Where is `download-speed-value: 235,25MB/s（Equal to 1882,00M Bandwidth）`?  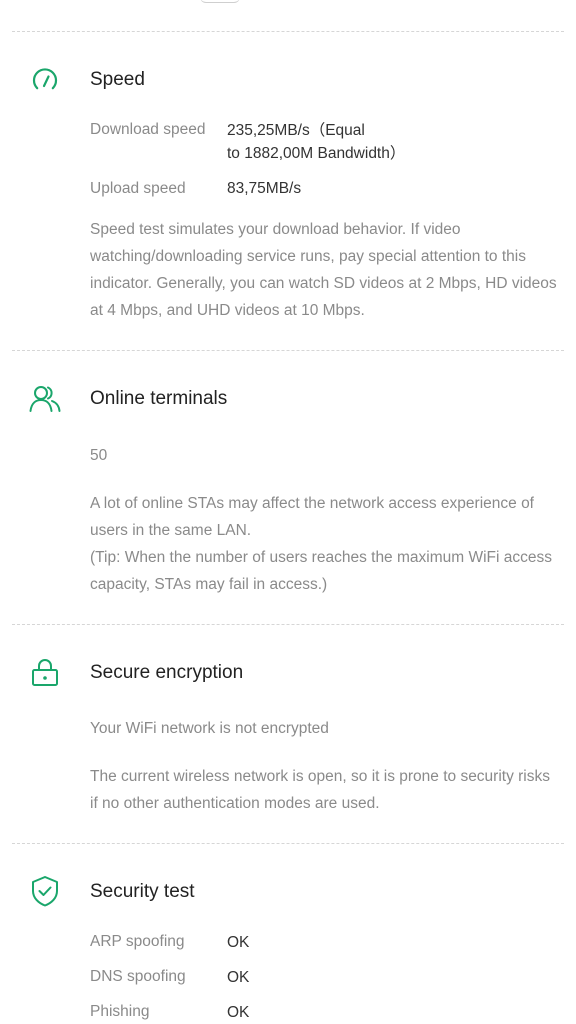
download-speed-value: 235,25MB/s（Equal to 1882,00M Bandwidth） is located at coordinates (316, 142).